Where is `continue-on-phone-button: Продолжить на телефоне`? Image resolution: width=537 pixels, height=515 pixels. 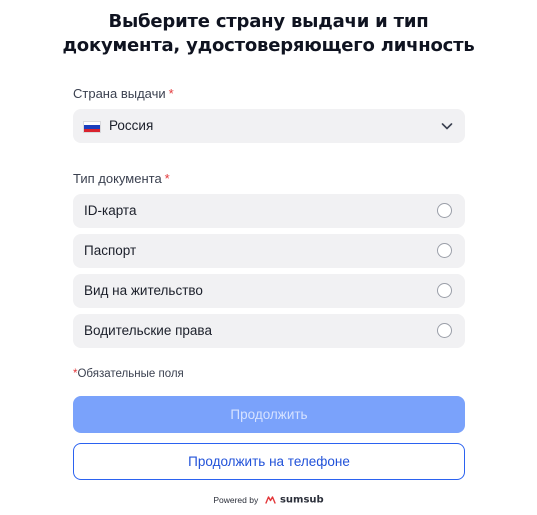
continue-on-phone-button: Продолжить на телефоне is located at coordinates (269, 461).